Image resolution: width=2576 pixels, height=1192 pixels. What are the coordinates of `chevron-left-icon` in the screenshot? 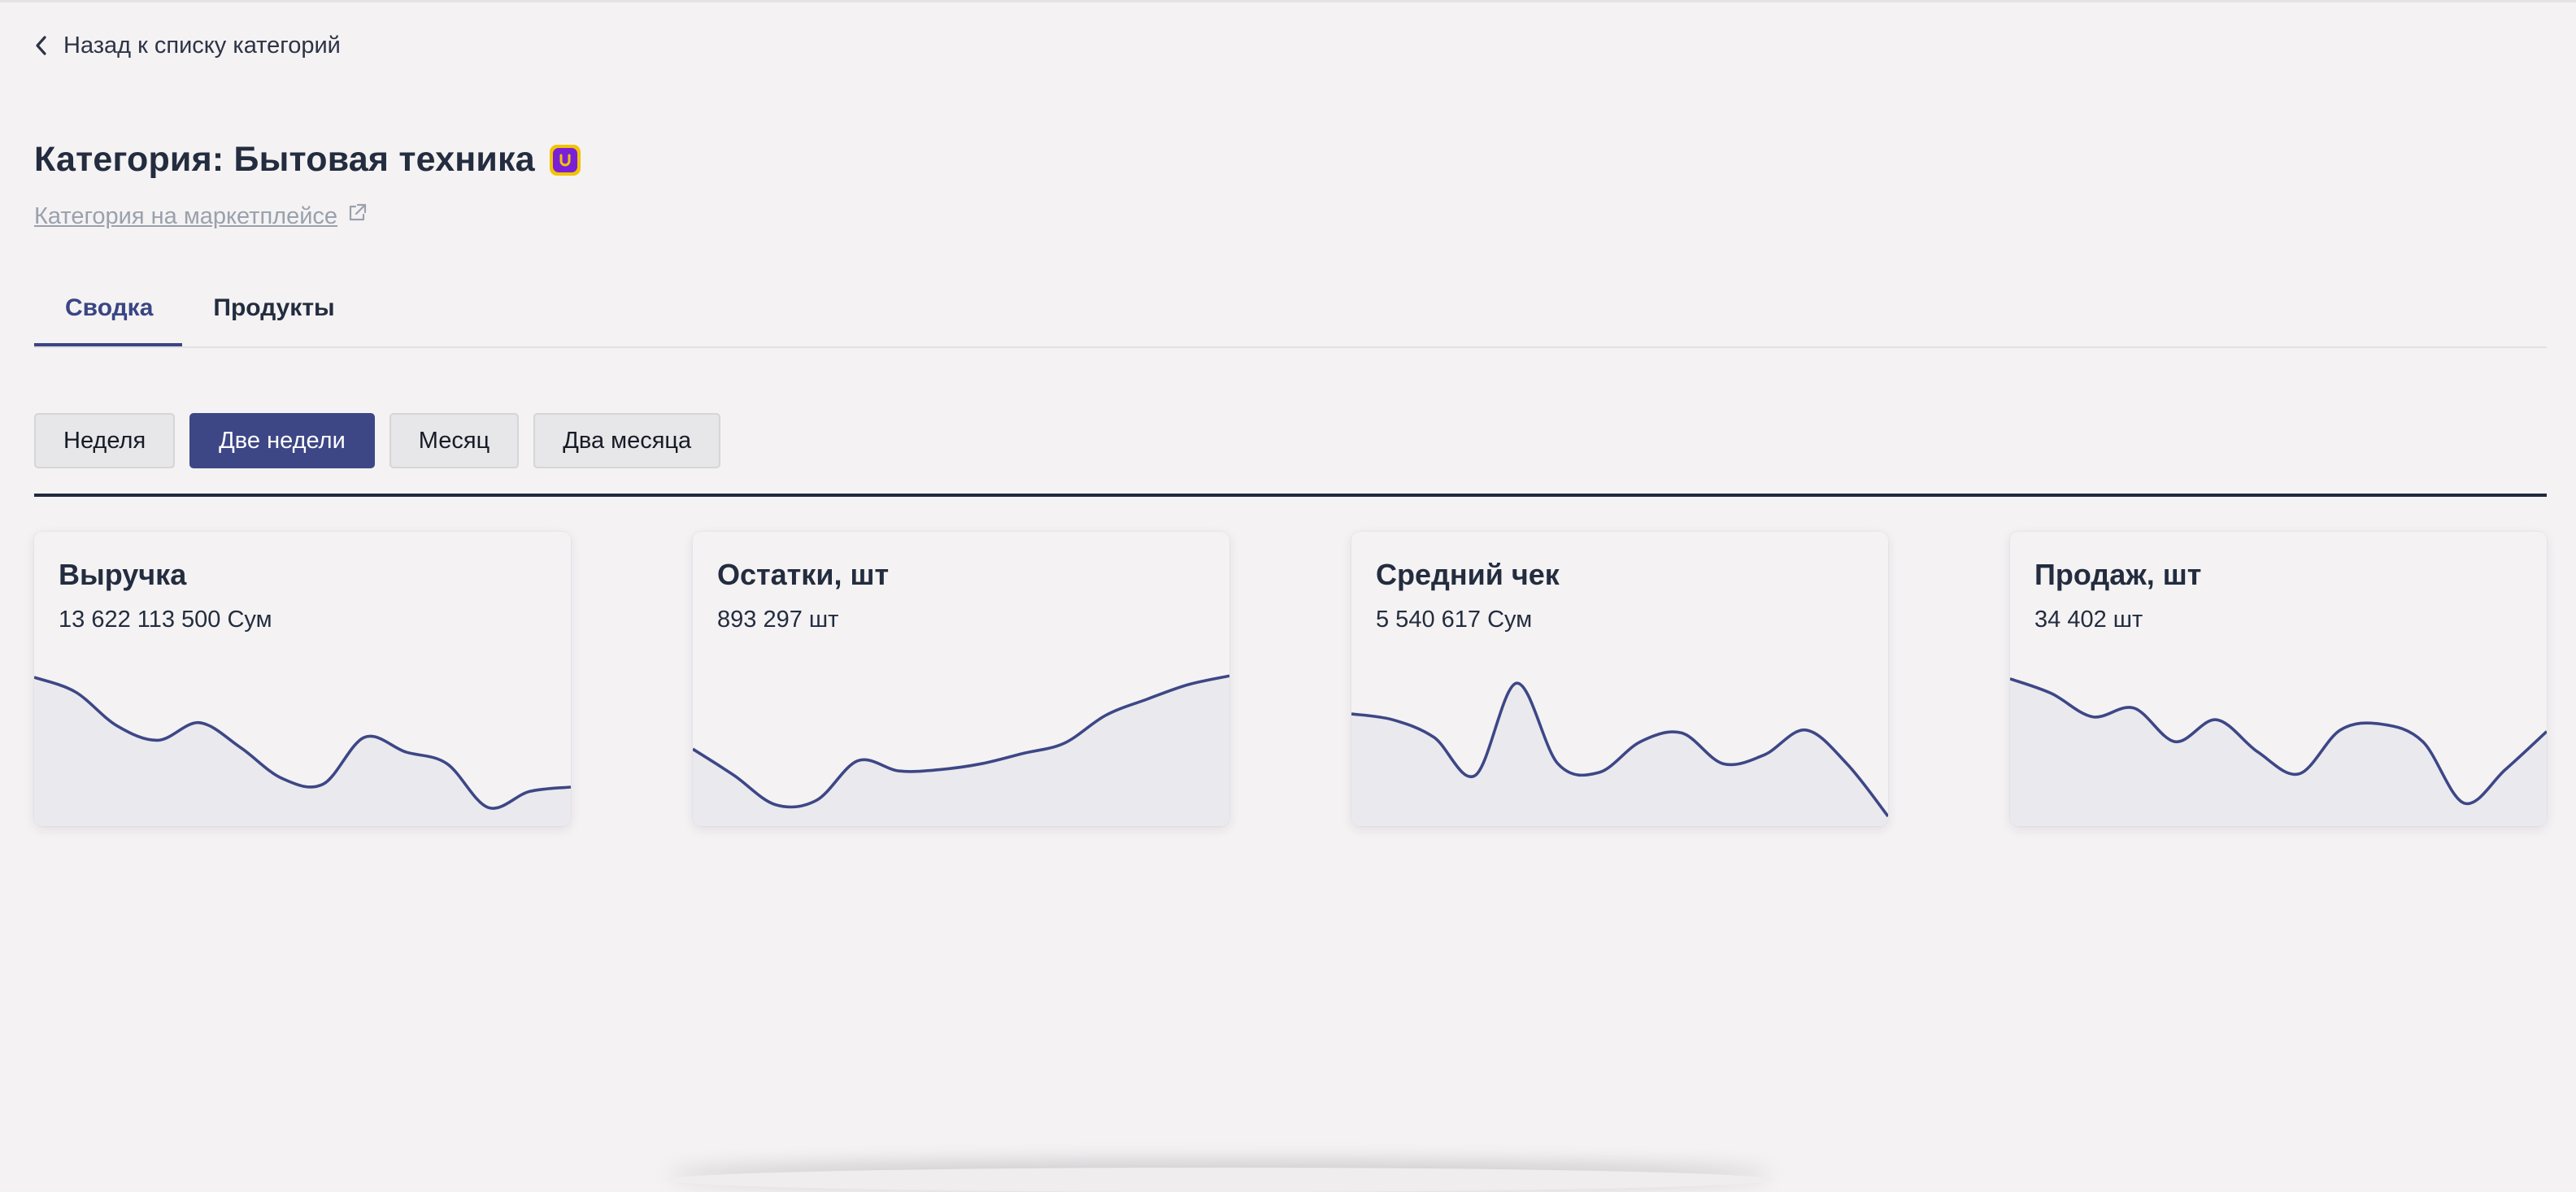 It's located at (41, 45).